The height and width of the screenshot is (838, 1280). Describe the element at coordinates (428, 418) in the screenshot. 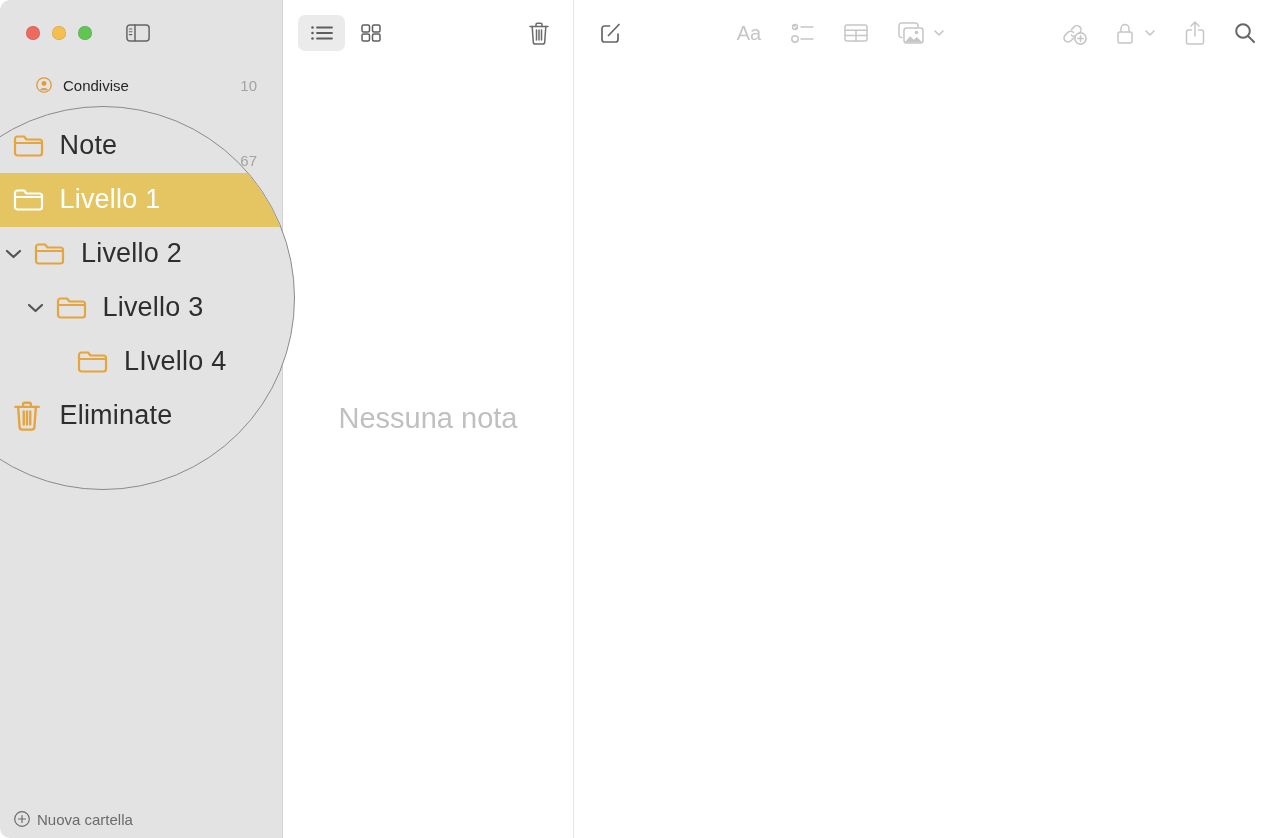

I see `empty-message: Nessuna nota` at that location.